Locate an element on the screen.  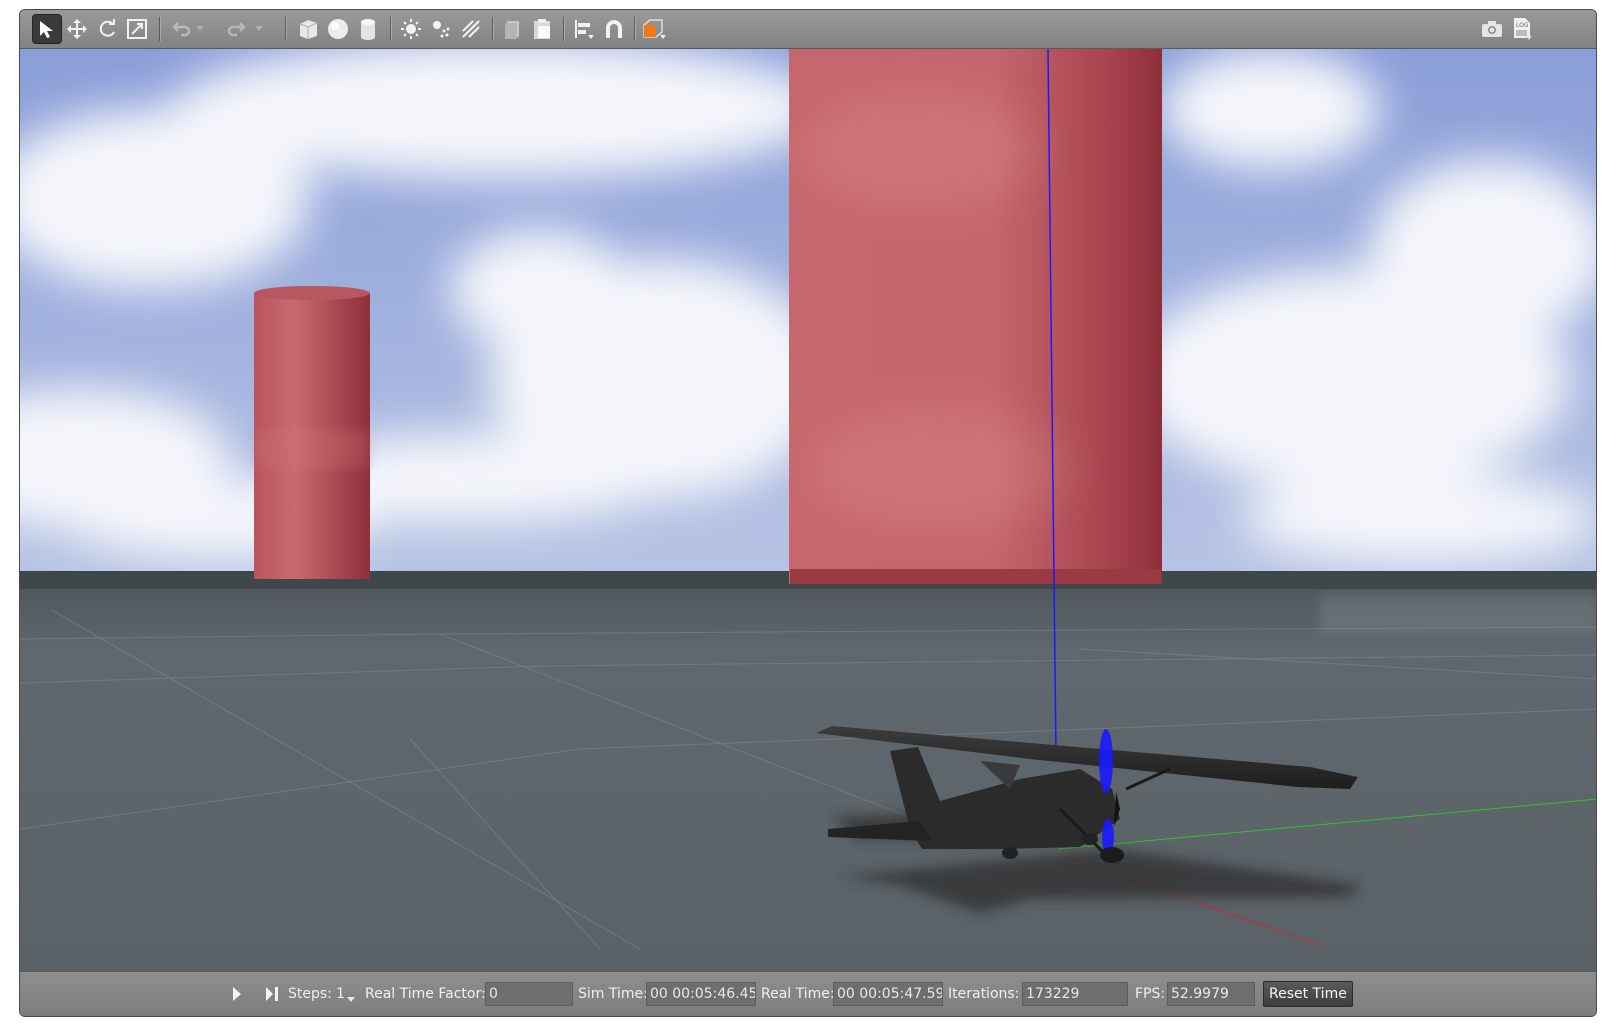
scale-tool-button is located at coordinates (137, 29).